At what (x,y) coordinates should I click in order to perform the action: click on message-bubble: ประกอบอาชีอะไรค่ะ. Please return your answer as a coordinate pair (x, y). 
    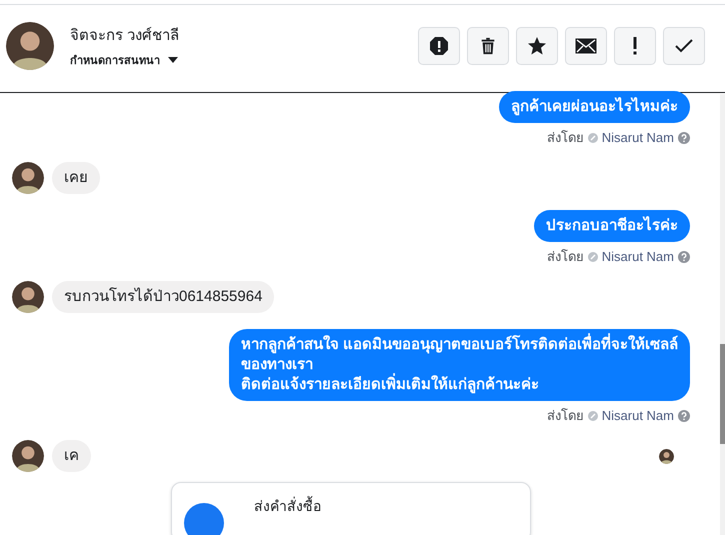
    Looking at the image, I should click on (612, 226).